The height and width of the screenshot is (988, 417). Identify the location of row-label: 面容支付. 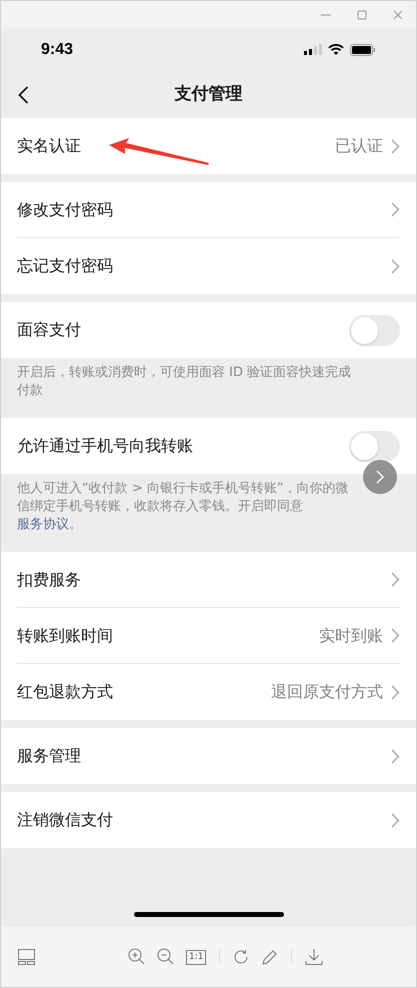
(49, 330).